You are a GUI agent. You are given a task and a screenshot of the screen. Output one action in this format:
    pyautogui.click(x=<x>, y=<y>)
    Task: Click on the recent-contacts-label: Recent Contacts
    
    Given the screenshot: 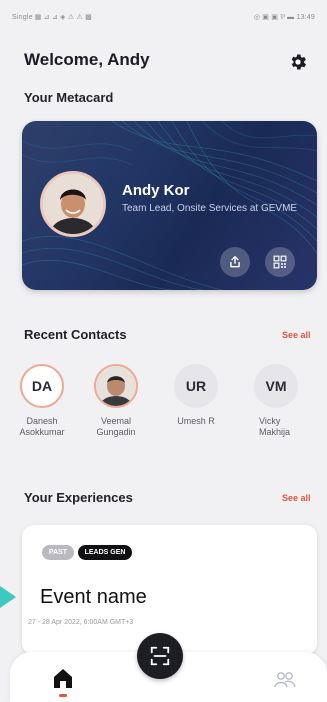 What is the action you would take?
    pyautogui.click(x=75, y=334)
    